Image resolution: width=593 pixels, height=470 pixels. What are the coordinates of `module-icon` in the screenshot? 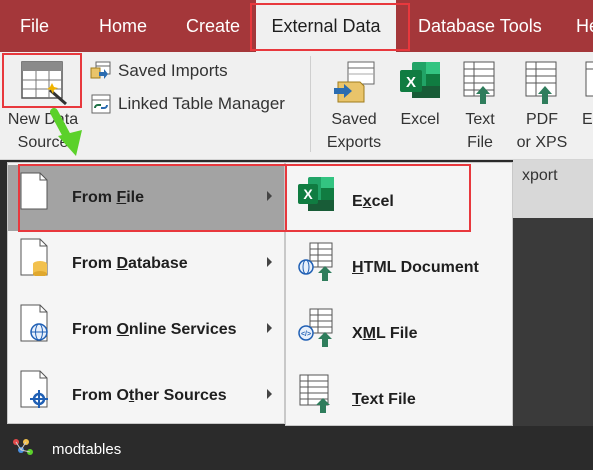 It's located at (23, 447).